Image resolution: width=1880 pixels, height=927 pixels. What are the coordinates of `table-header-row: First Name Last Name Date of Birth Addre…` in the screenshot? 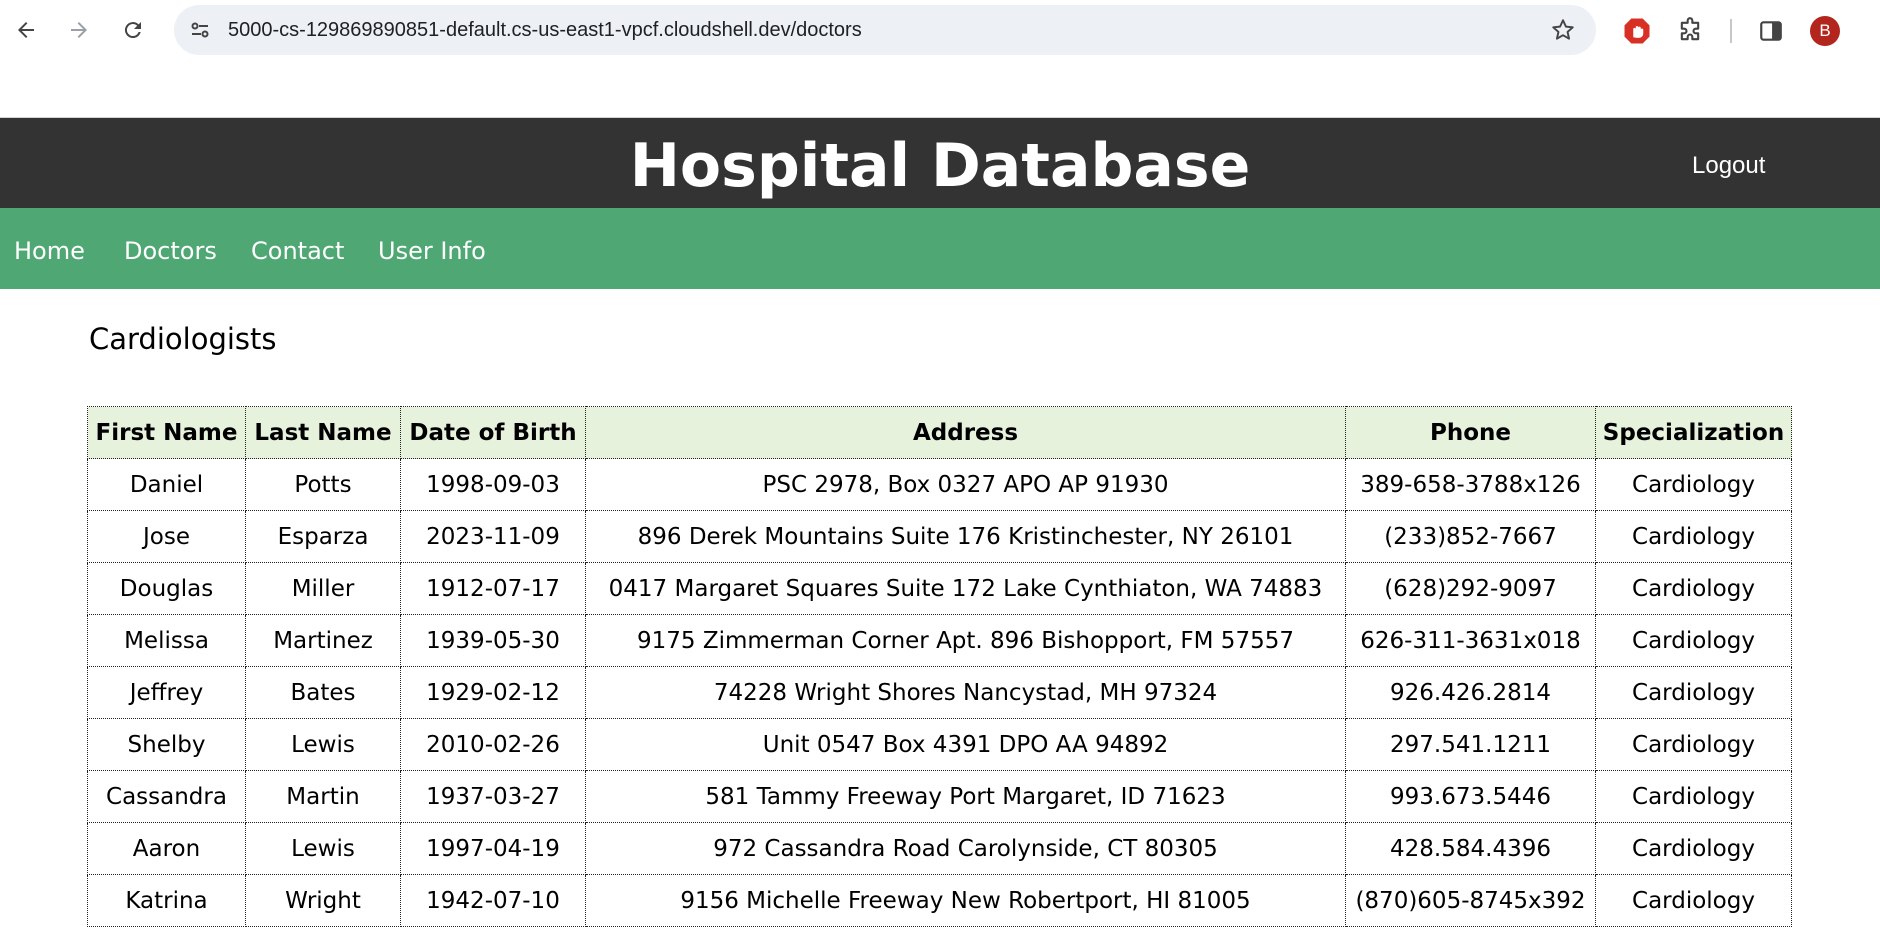 It's located at (939, 432).